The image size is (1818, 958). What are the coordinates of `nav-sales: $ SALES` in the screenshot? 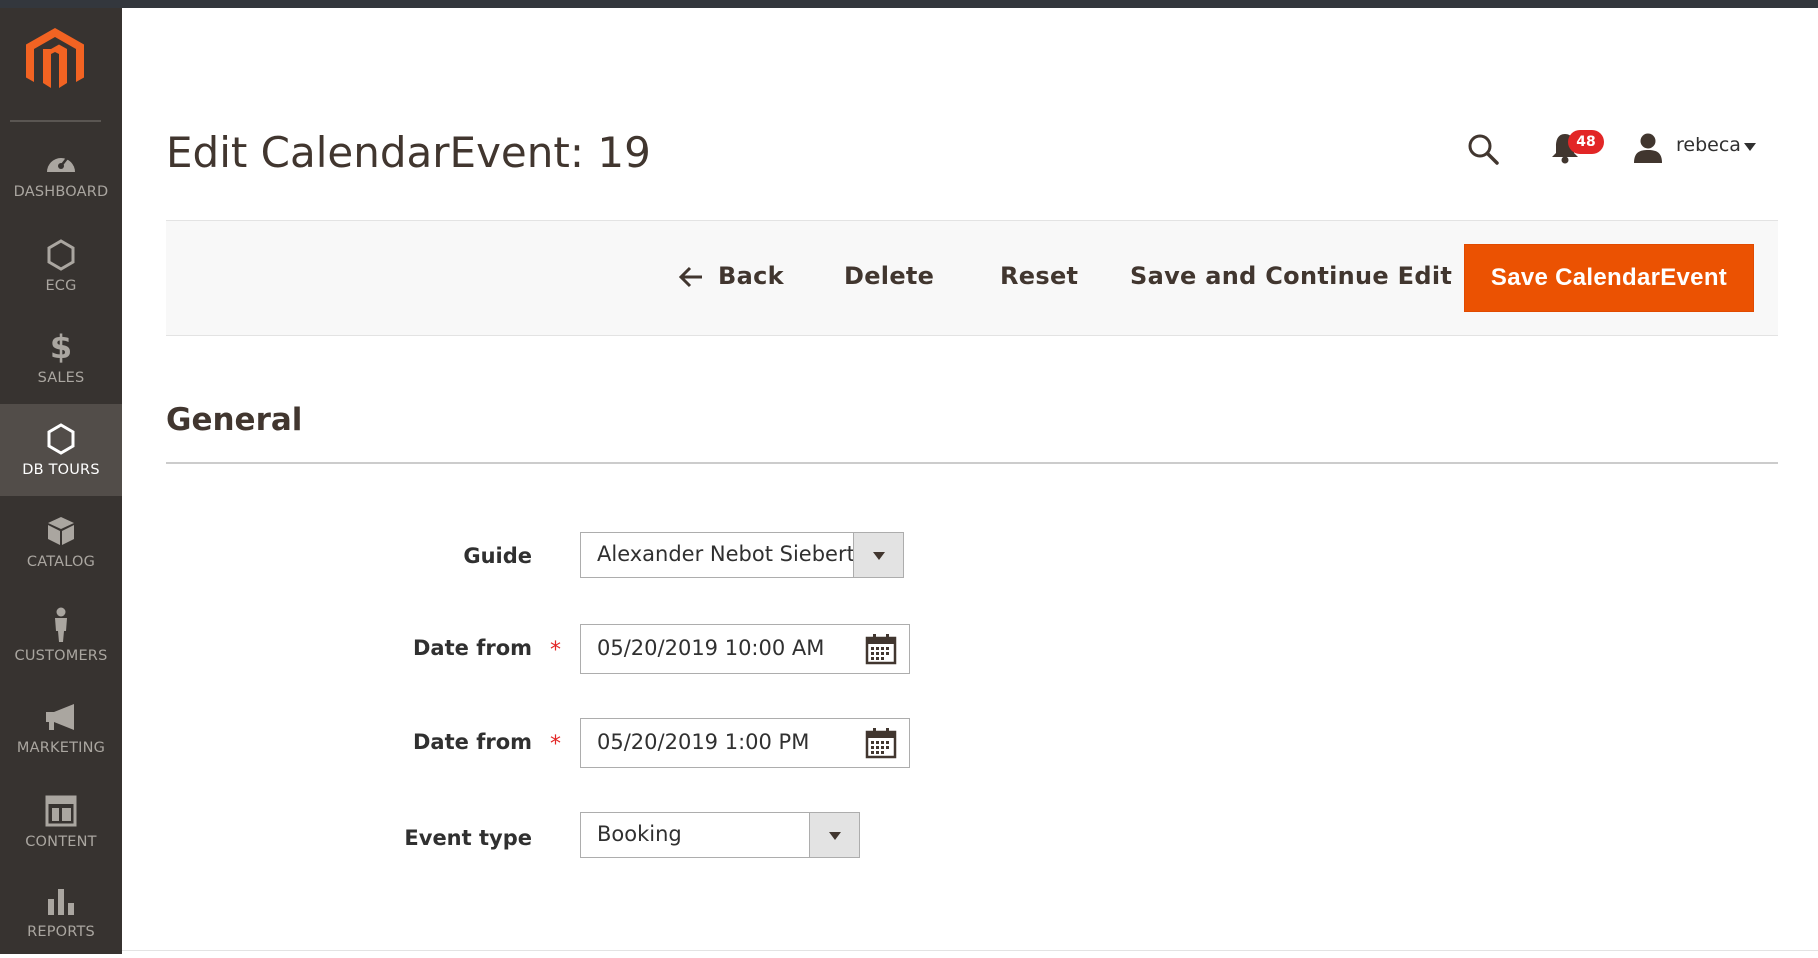 It's located at (61, 358).